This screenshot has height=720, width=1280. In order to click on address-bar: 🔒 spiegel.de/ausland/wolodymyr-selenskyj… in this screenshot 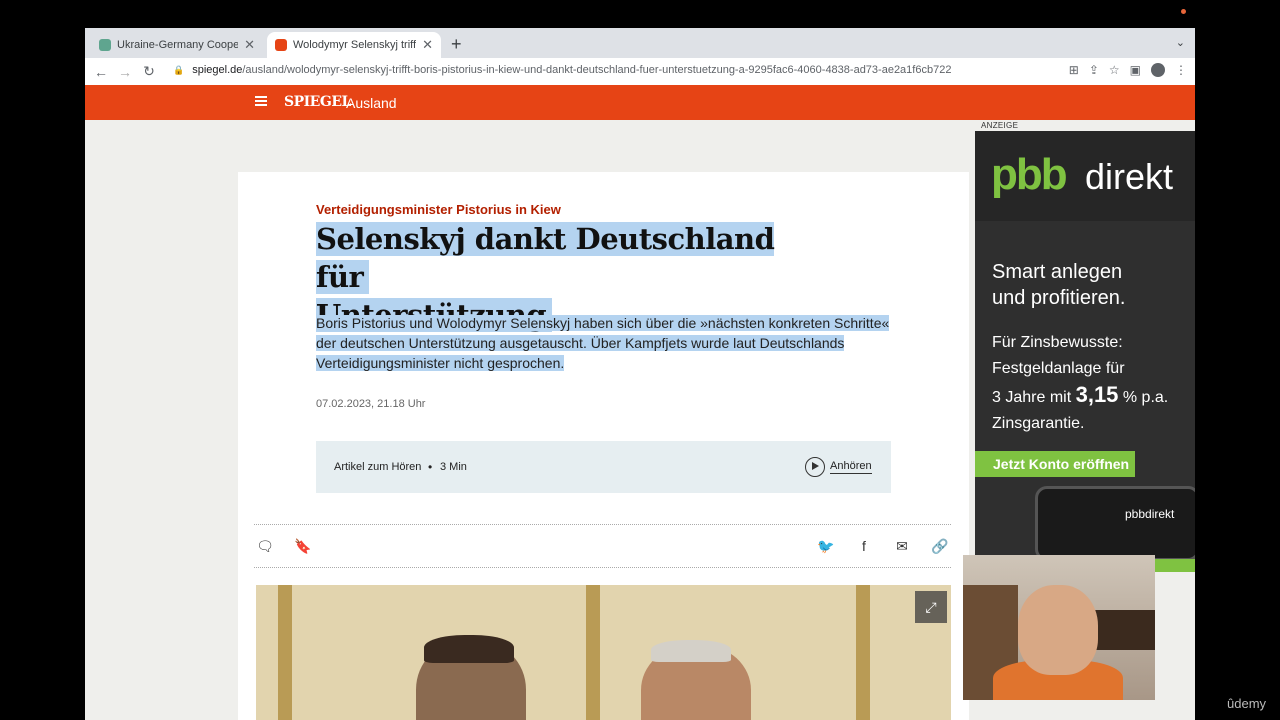, I will do `click(562, 70)`.